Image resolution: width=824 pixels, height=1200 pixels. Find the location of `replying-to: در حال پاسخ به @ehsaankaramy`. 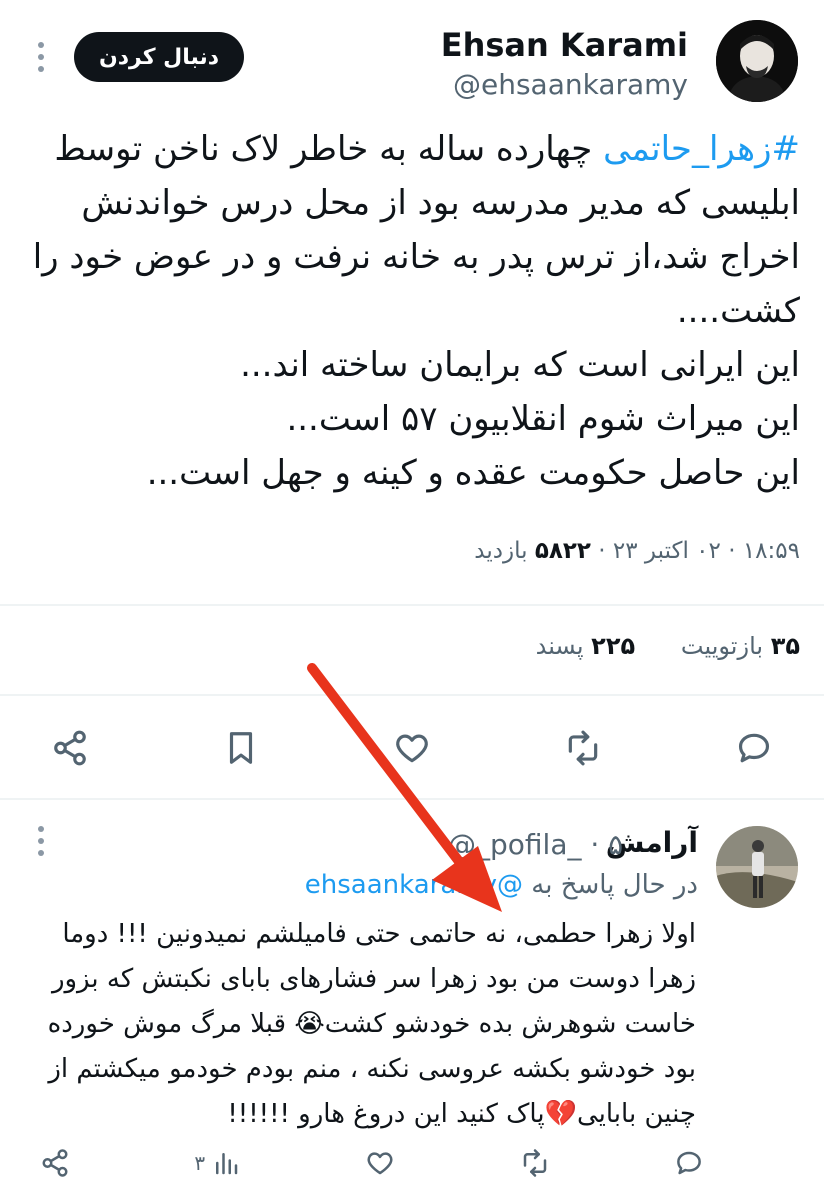

replying-to: در حال پاسخ به @ehsaankaramy is located at coordinates (501, 885).